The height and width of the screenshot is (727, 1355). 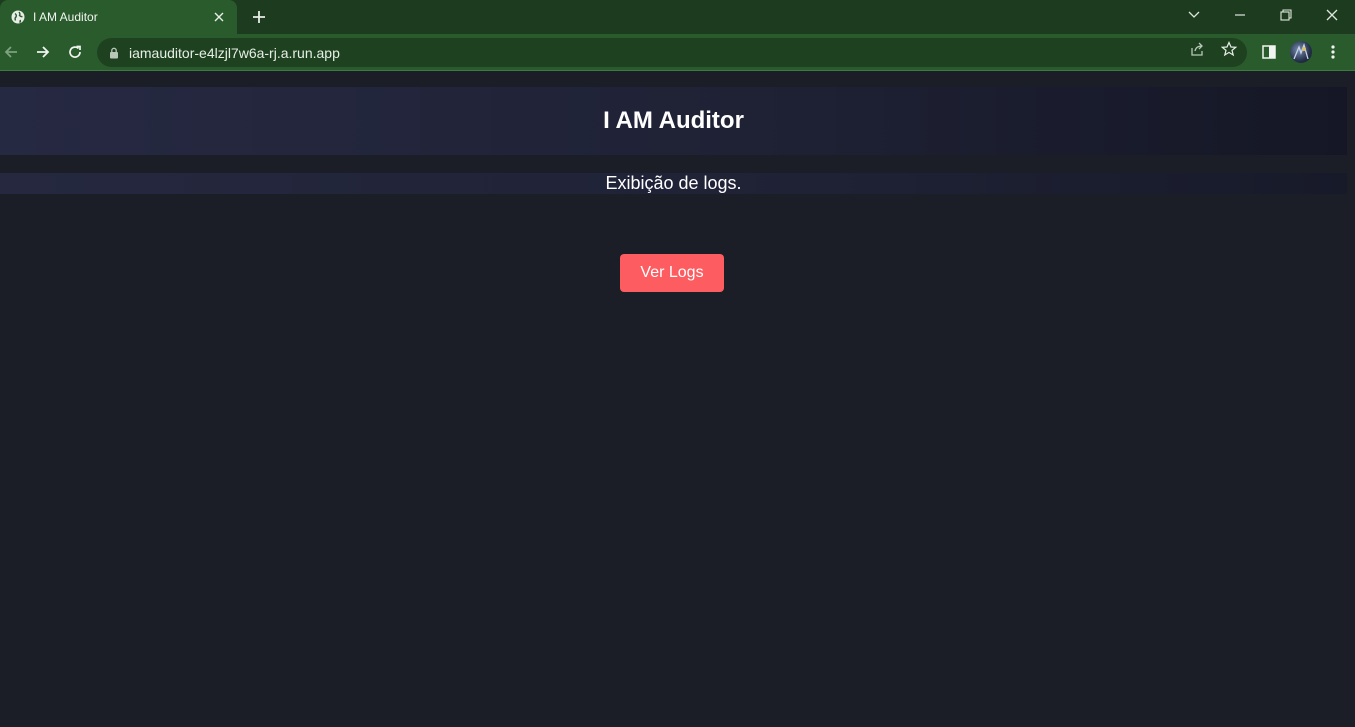 I want to click on minimize-icon, so click(x=1240, y=15).